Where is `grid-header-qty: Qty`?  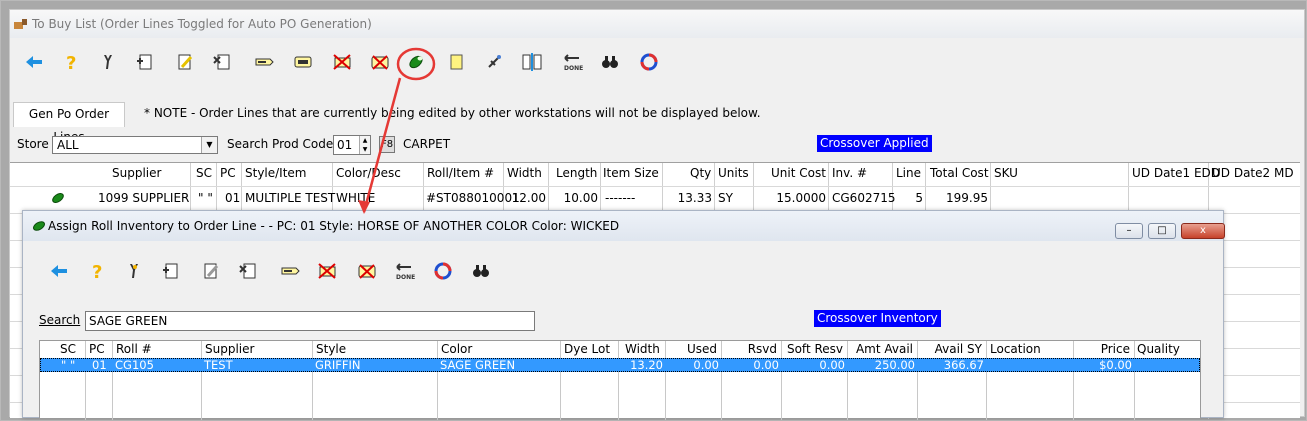 grid-header-qty: Qty is located at coordinates (700, 173).